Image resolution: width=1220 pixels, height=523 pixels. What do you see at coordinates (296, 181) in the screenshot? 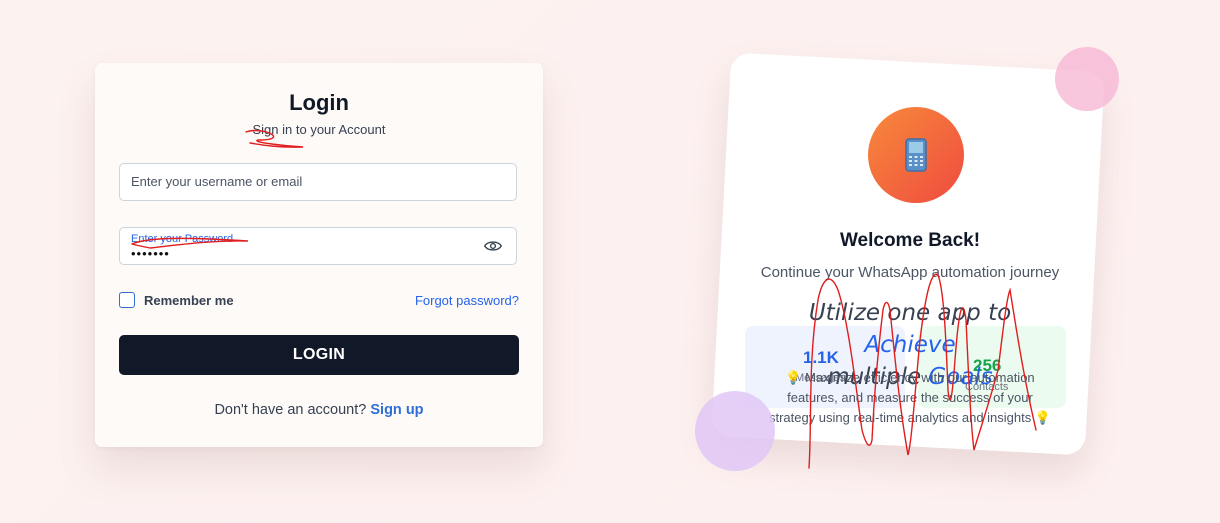
I see `username-input` at bounding box center [296, 181].